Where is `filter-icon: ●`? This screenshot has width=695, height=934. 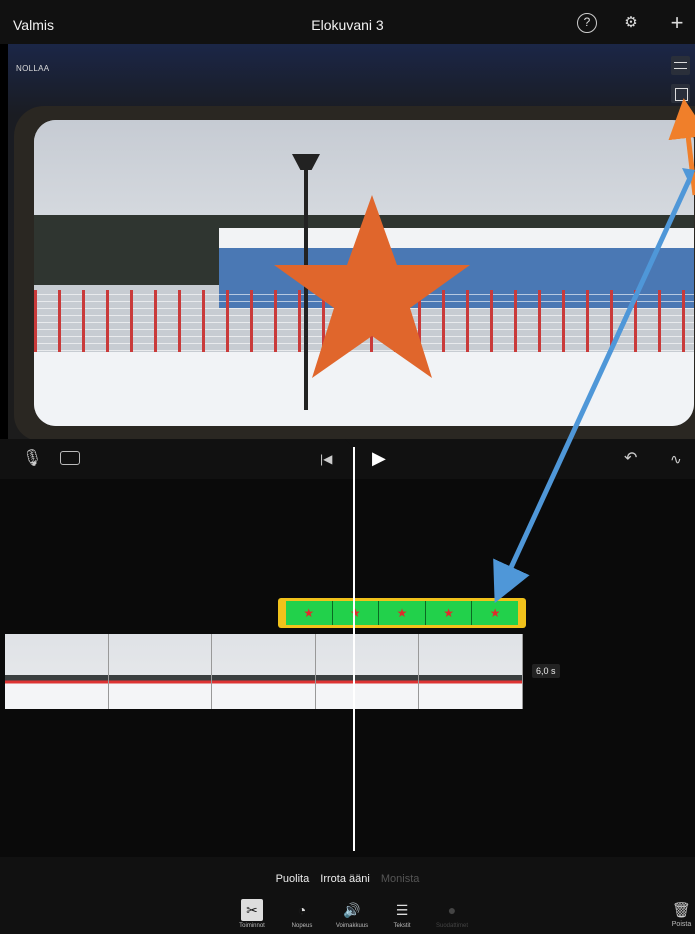
filter-icon: ● is located at coordinates (452, 910).